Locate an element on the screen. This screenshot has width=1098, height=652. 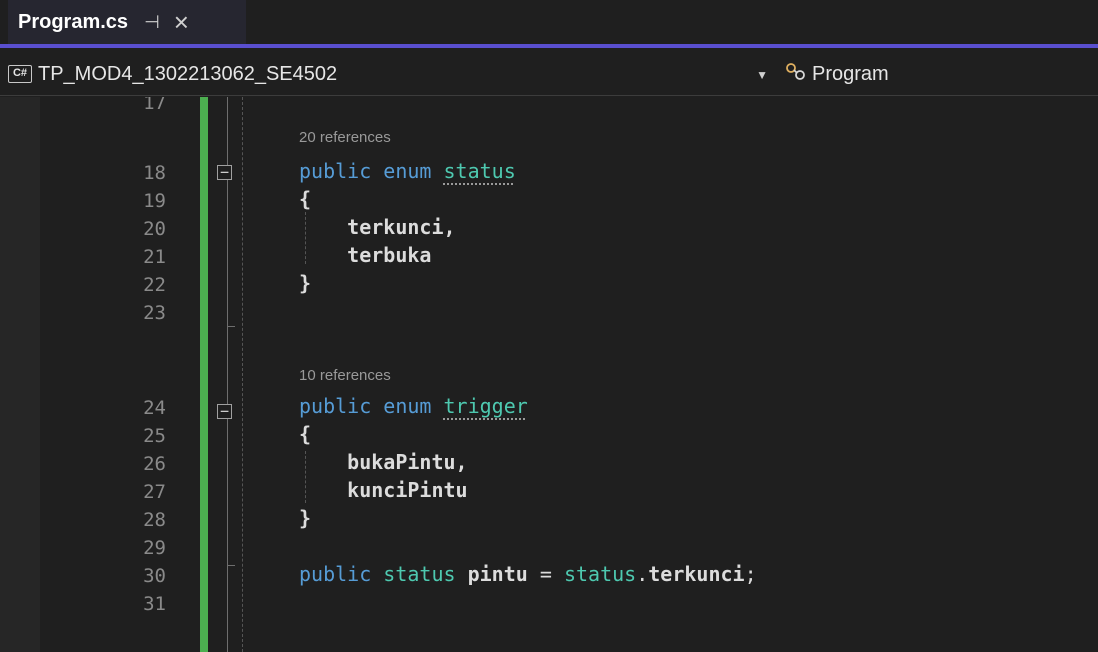
line-number: 19 is located at coordinates (154, 201).